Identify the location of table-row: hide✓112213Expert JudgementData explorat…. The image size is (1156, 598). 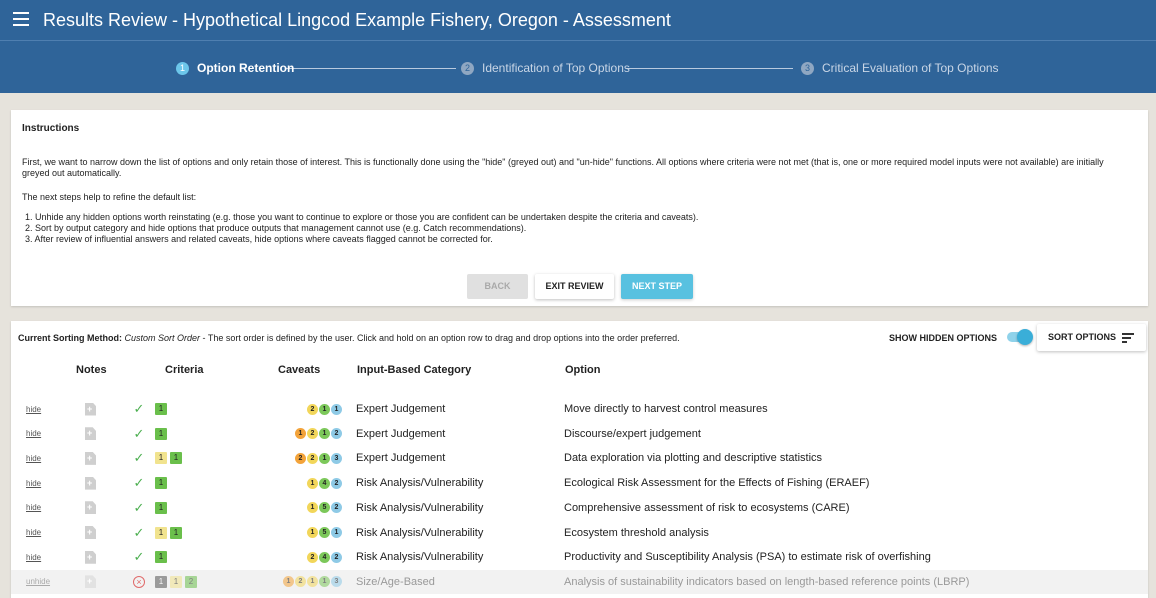
(579, 458).